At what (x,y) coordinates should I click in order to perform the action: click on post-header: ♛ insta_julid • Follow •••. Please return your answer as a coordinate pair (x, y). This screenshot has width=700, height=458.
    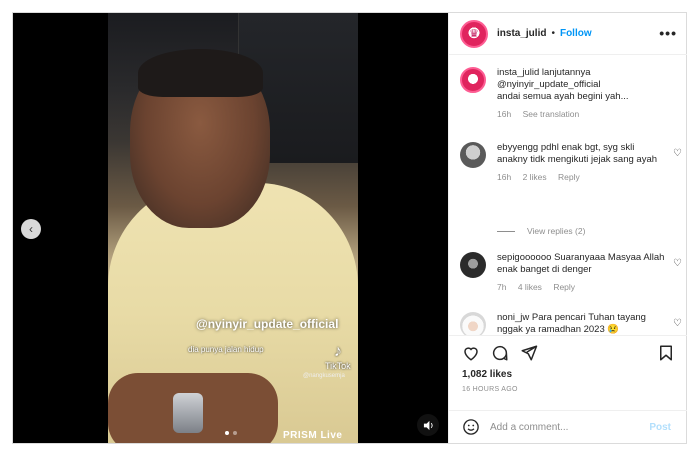
    Looking at the image, I should click on (568, 34).